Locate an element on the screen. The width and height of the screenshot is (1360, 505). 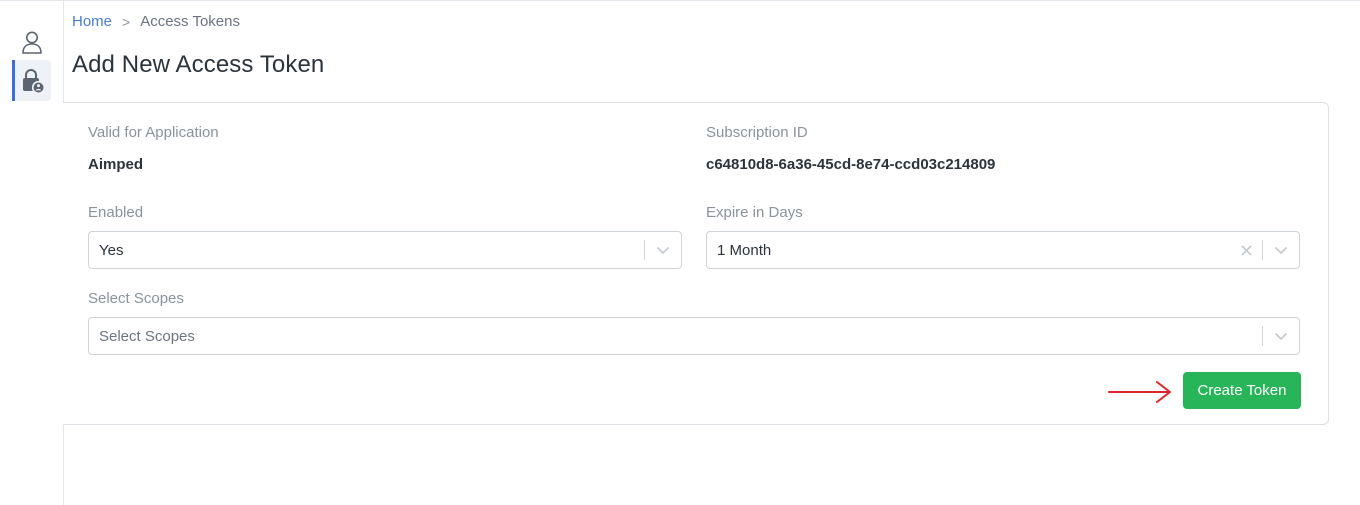
sidebar-item-access-tokens is located at coordinates (31, 80).